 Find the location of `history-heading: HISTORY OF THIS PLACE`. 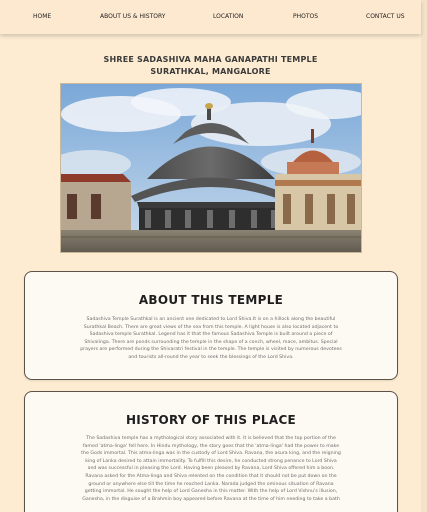

history-heading: HISTORY OF THIS PLACE is located at coordinates (211, 420).